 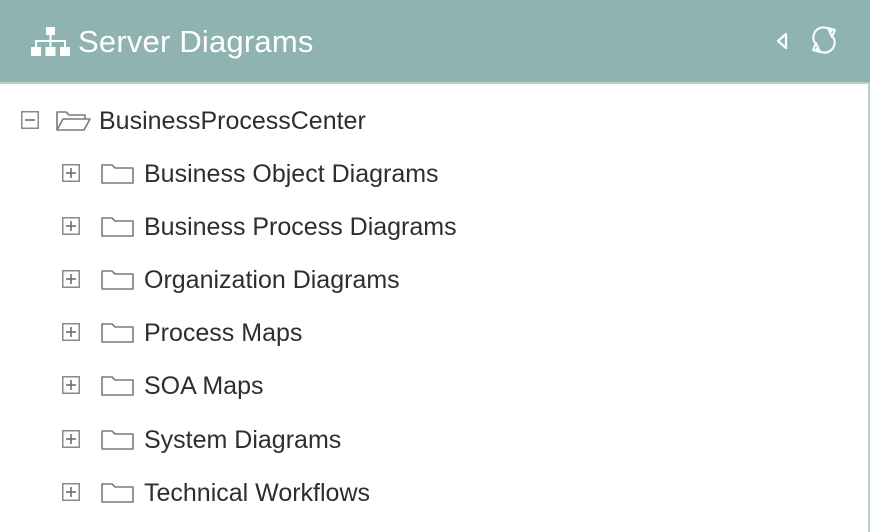 I want to click on tree-node-label: BusinessProcessCenter, so click(x=232, y=121).